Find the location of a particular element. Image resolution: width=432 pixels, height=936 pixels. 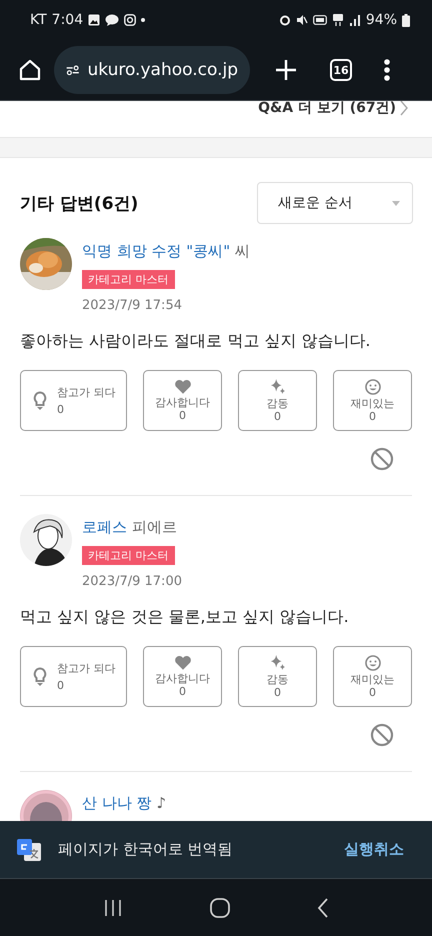

battery-text: 94% is located at coordinates (381, 20).